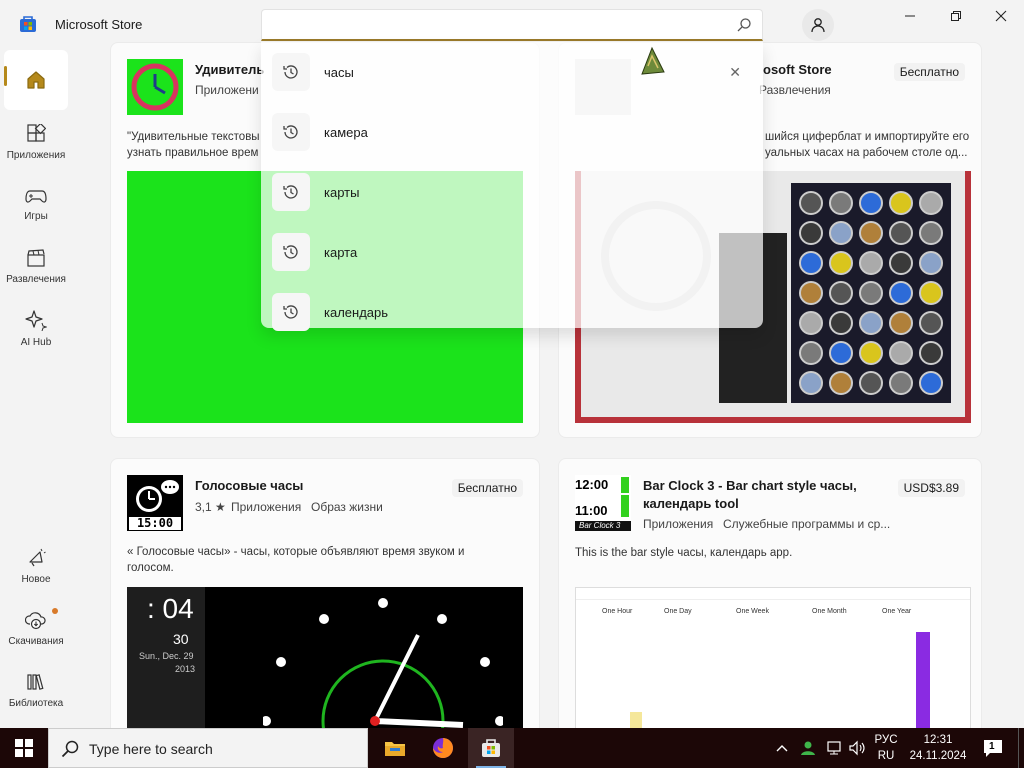 Image resolution: width=1024 pixels, height=768 pixels. I want to click on taskbar-search-placeholder: Type here to search, so click(151, 749).